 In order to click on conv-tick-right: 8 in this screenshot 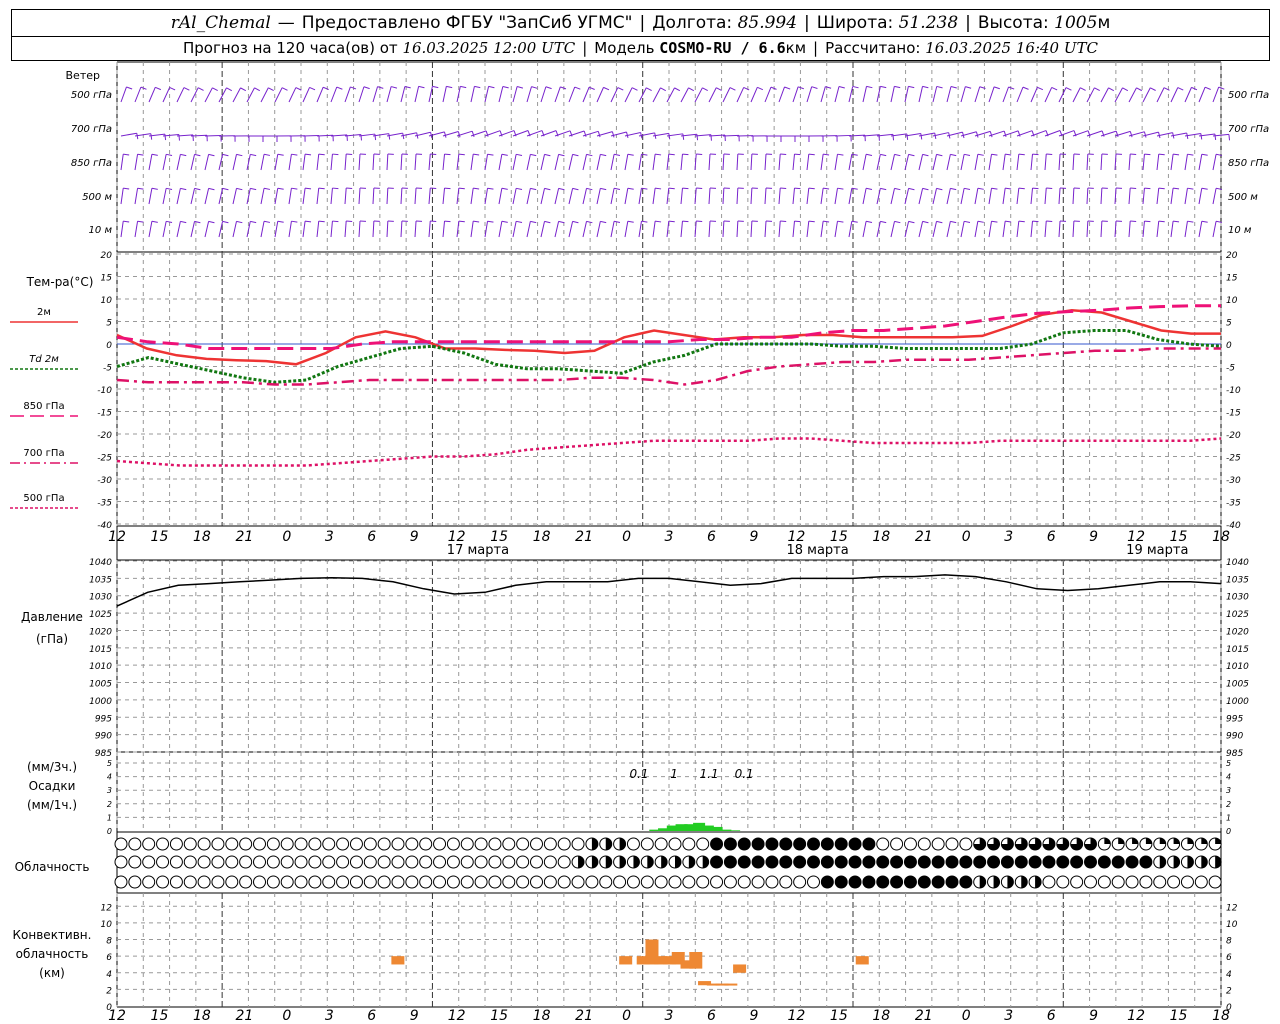, I will do `click(1229, 942)`.